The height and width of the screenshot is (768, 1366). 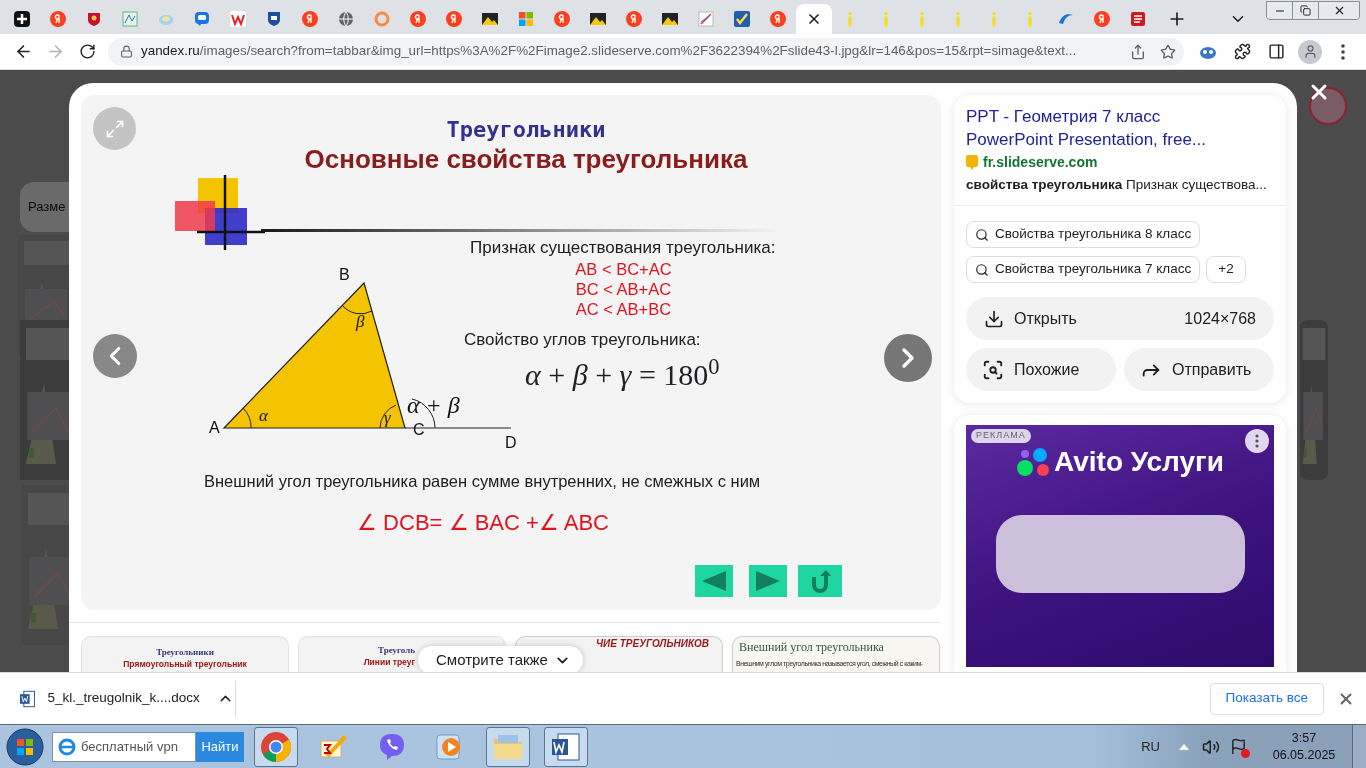 What do you see at coordinates (130, 19) in the screenshot?
I see `map-icon` at bounding box center [130, 19].